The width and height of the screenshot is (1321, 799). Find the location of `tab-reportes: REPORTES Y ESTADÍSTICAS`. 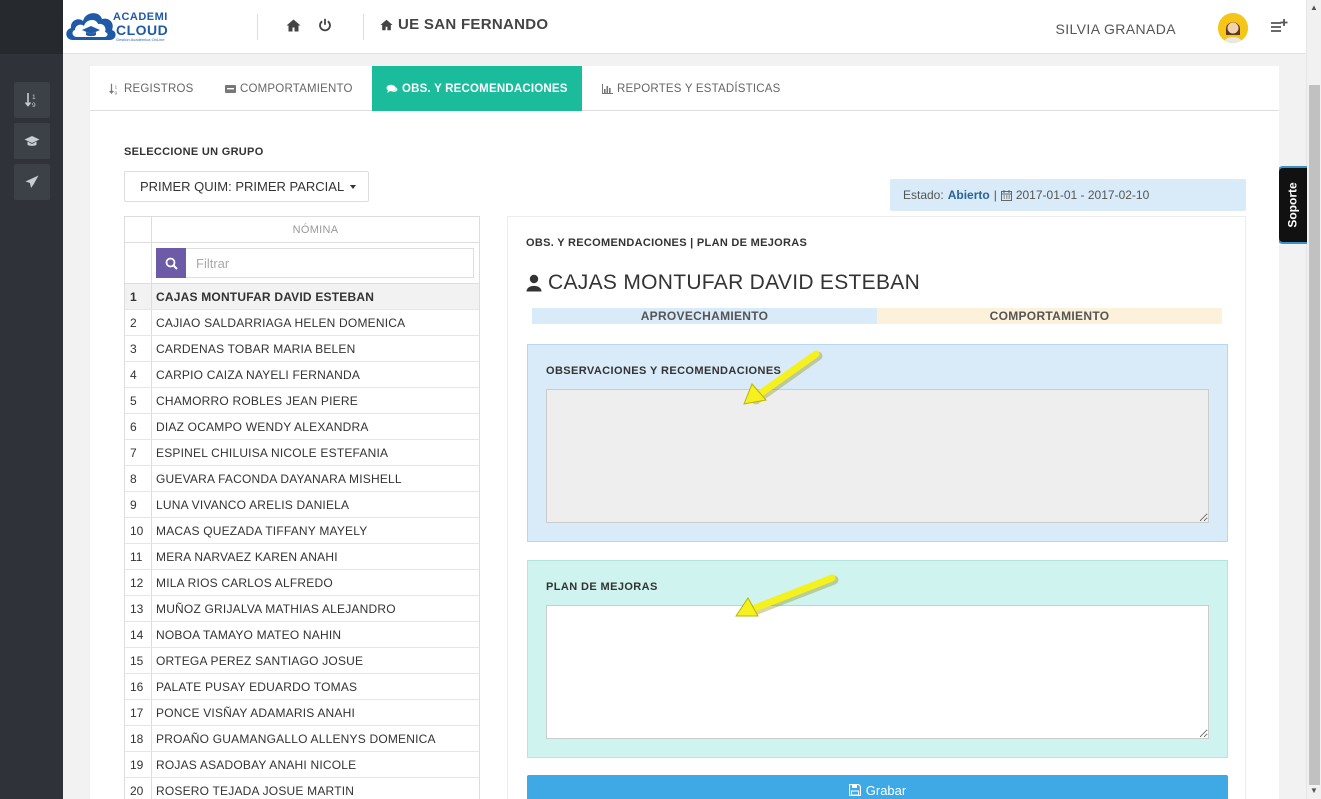

tab-reportes: REPORTES Y ESTADÍSTICAS is located at coordinates (691, 88).